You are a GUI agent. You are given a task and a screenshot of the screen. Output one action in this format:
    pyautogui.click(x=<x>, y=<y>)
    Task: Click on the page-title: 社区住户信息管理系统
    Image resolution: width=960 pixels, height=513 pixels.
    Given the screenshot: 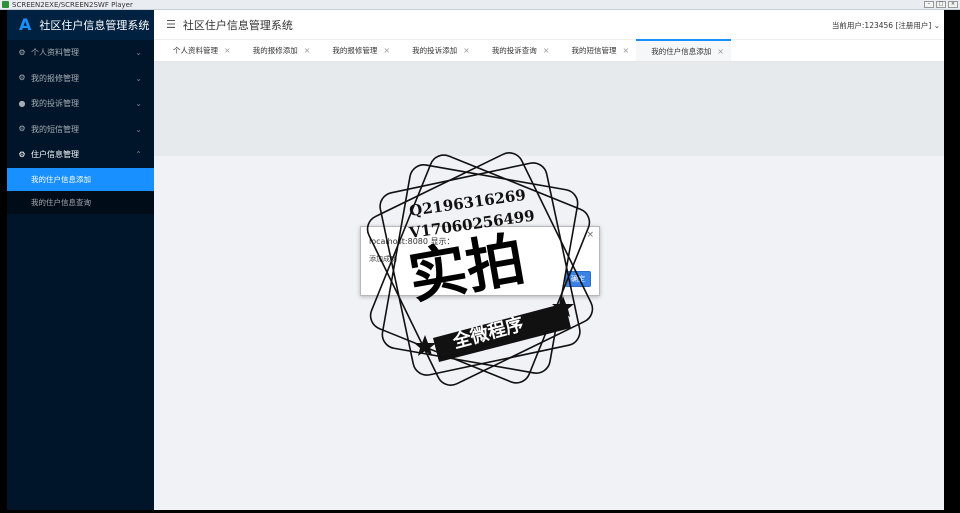 What is the action you would take?
    pyautogui.click(x=237, y=25)
    